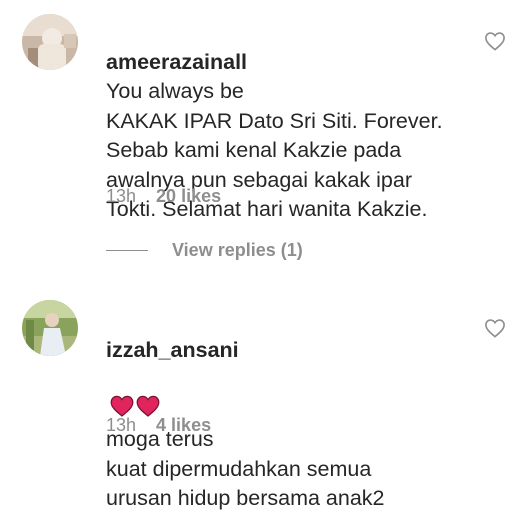  I want to click on replies-divider, so click(127, 250).